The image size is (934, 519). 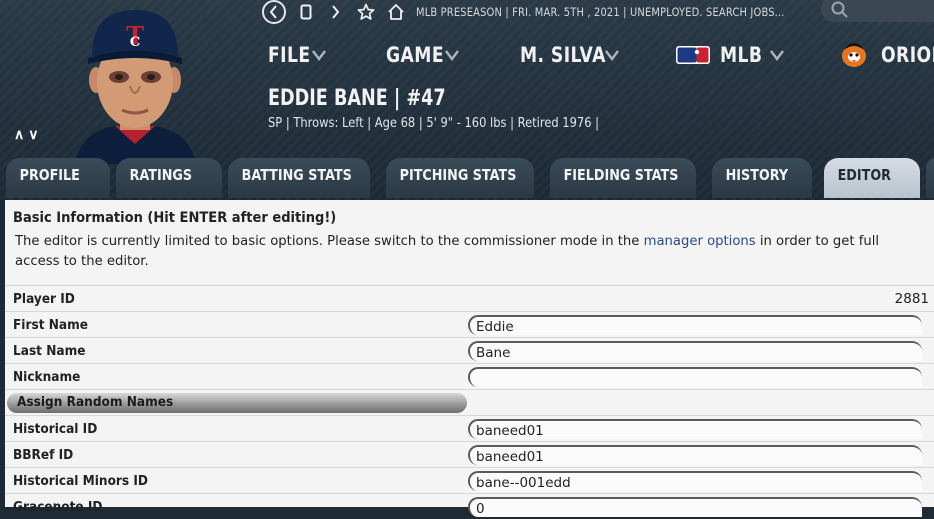 What do you see at coordinates (693, 55) in the screenshot?
I see `mlb-logo-icon` at bounding box center [693, 55].